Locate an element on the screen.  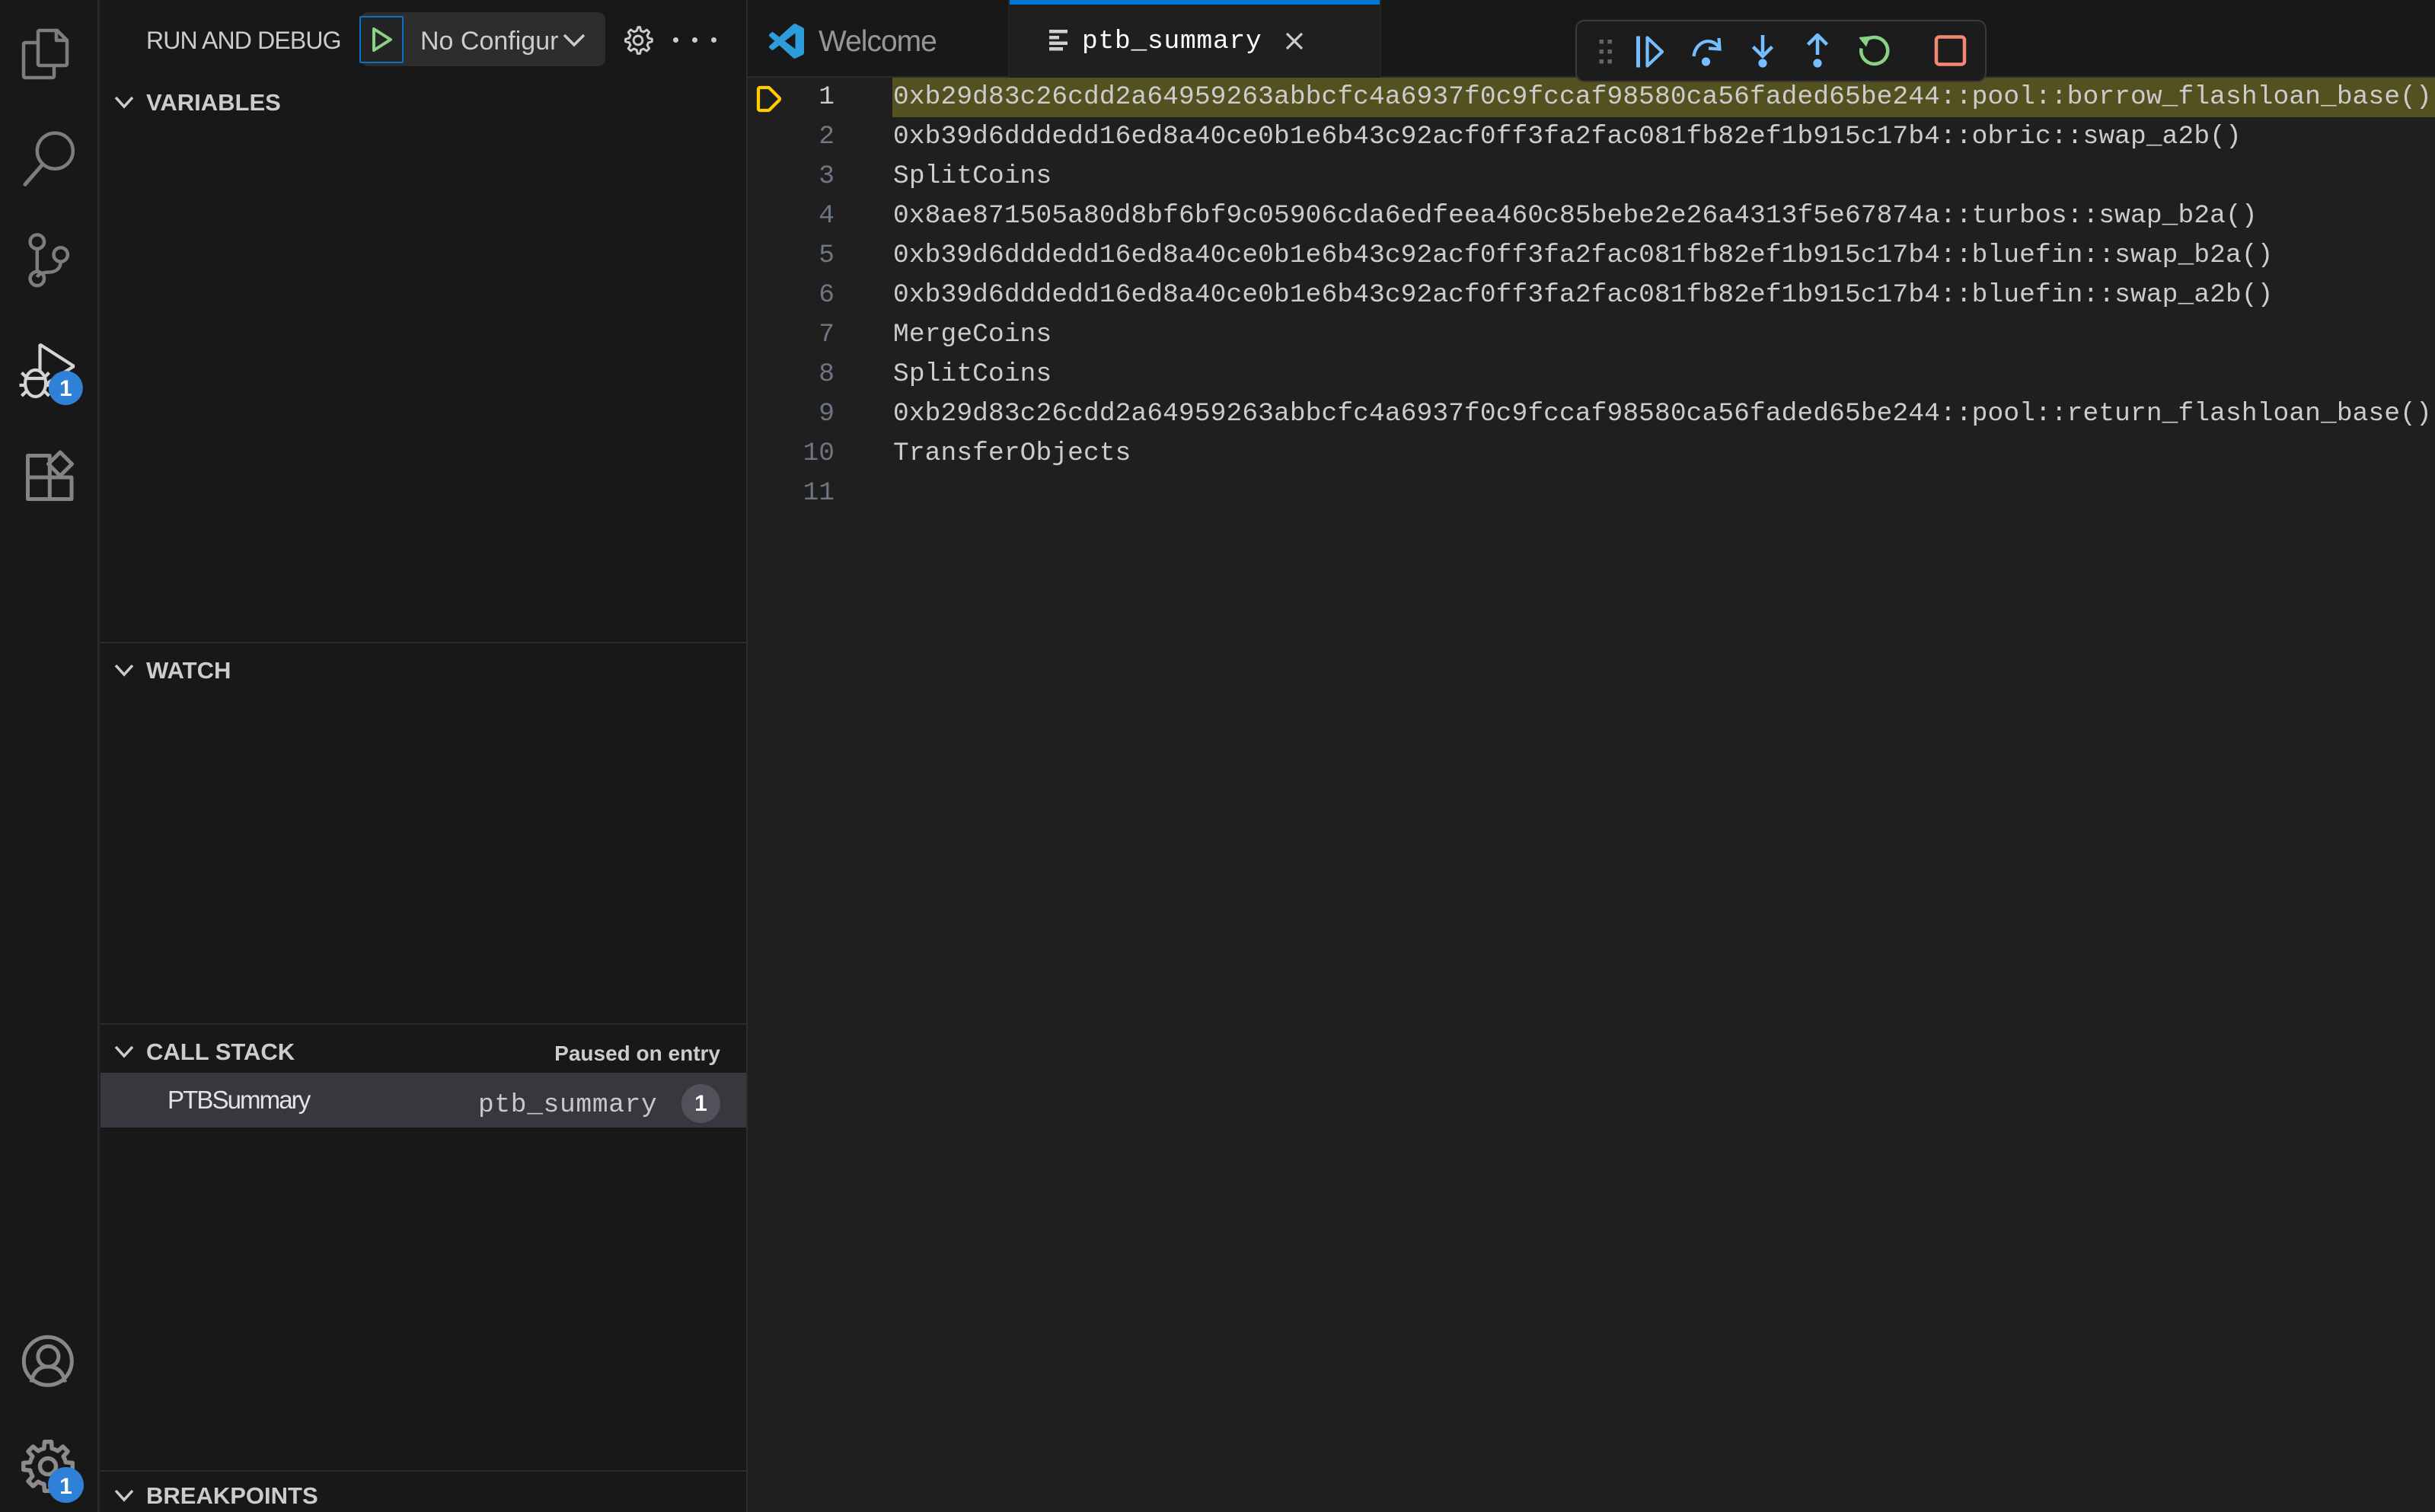
svg-text: 1 is located at coordinates (65, 388).